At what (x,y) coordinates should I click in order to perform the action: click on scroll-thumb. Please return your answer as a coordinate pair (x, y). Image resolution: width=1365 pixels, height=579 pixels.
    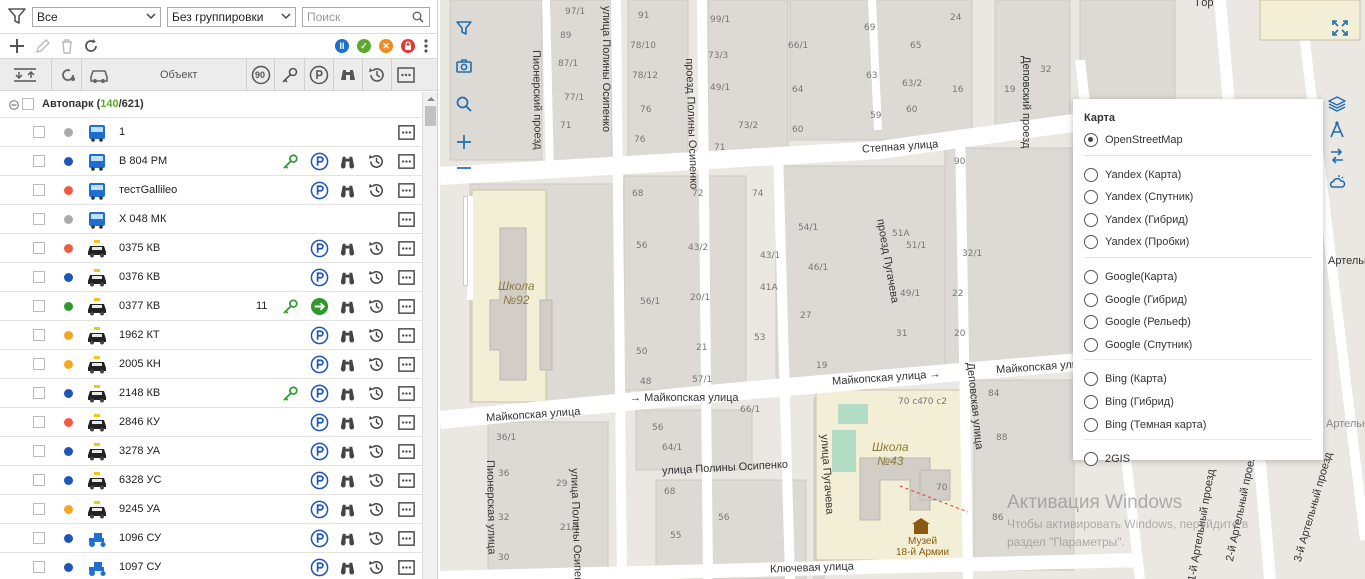
    Looking at the image, I should click on (430, 116).